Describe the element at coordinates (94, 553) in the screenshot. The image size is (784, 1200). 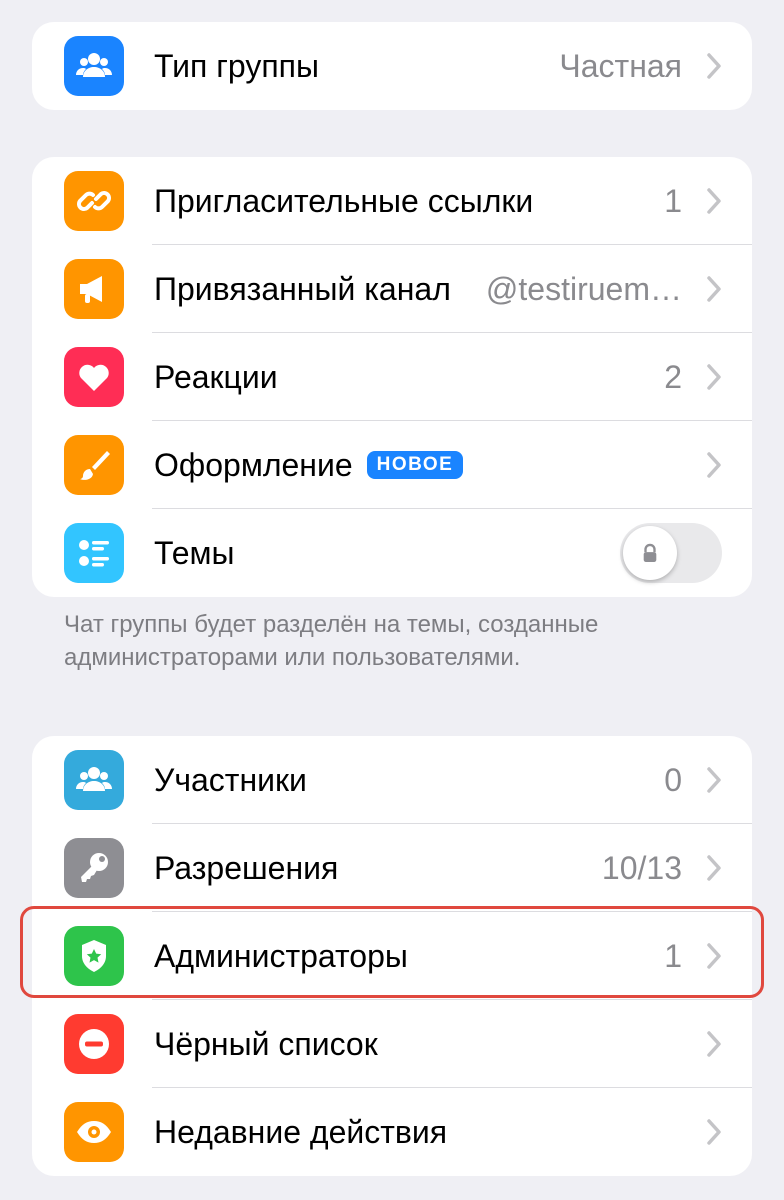
I see `topics-list-icon` at that location.